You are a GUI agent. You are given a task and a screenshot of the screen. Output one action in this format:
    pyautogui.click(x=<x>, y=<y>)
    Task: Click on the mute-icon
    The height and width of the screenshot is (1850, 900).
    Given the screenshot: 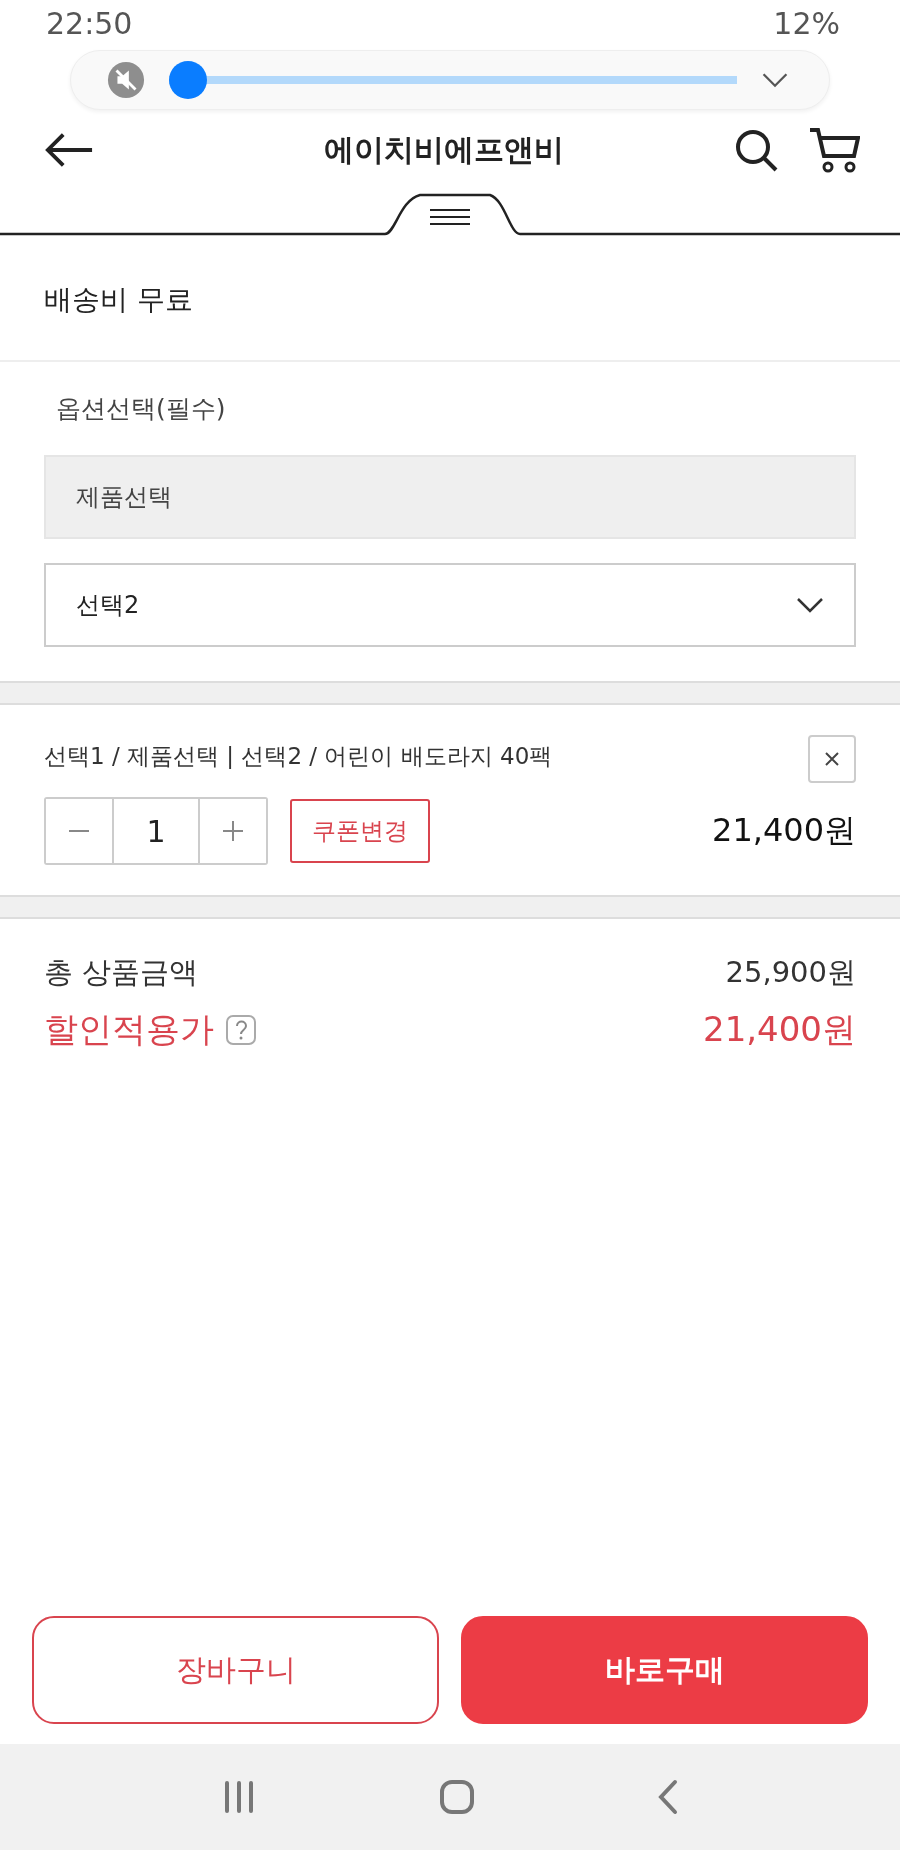 What is the action you would take?
    pyautogui.click(x=126, y=80)
    